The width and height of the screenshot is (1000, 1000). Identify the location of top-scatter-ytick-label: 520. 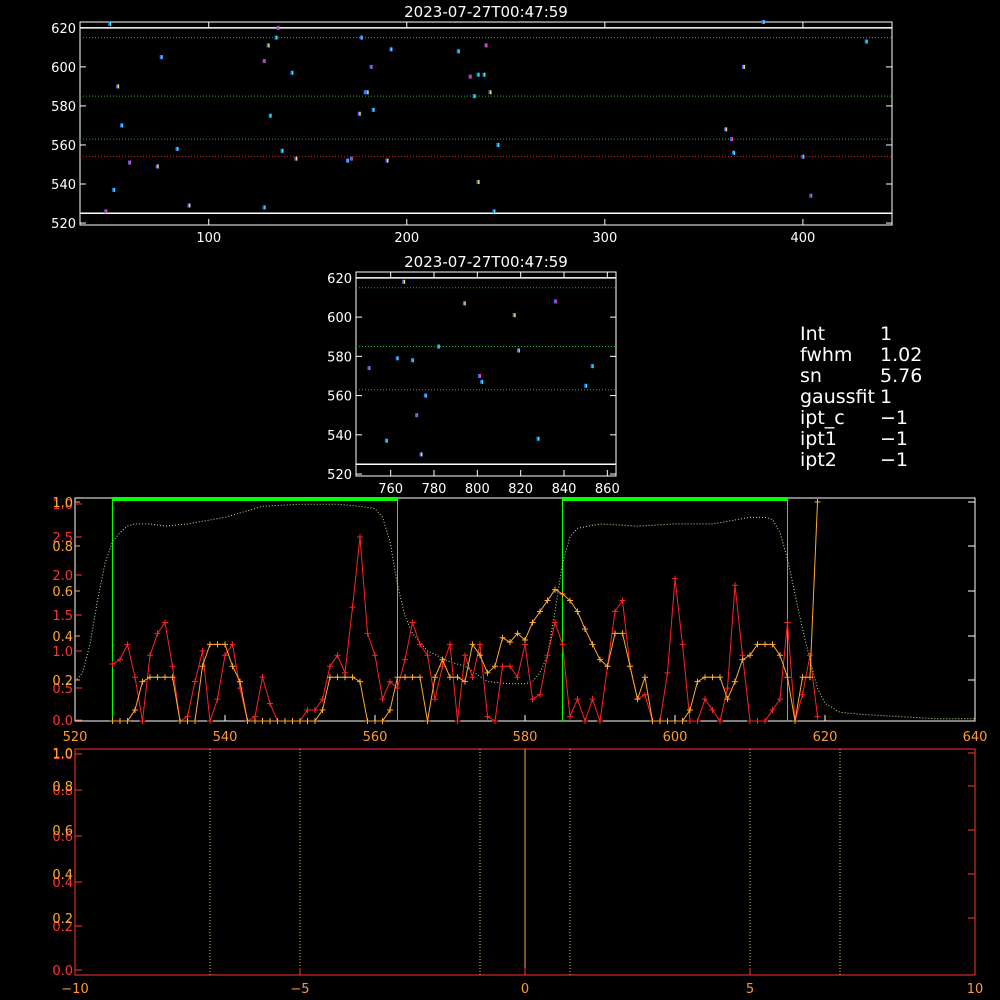
(63, 224).